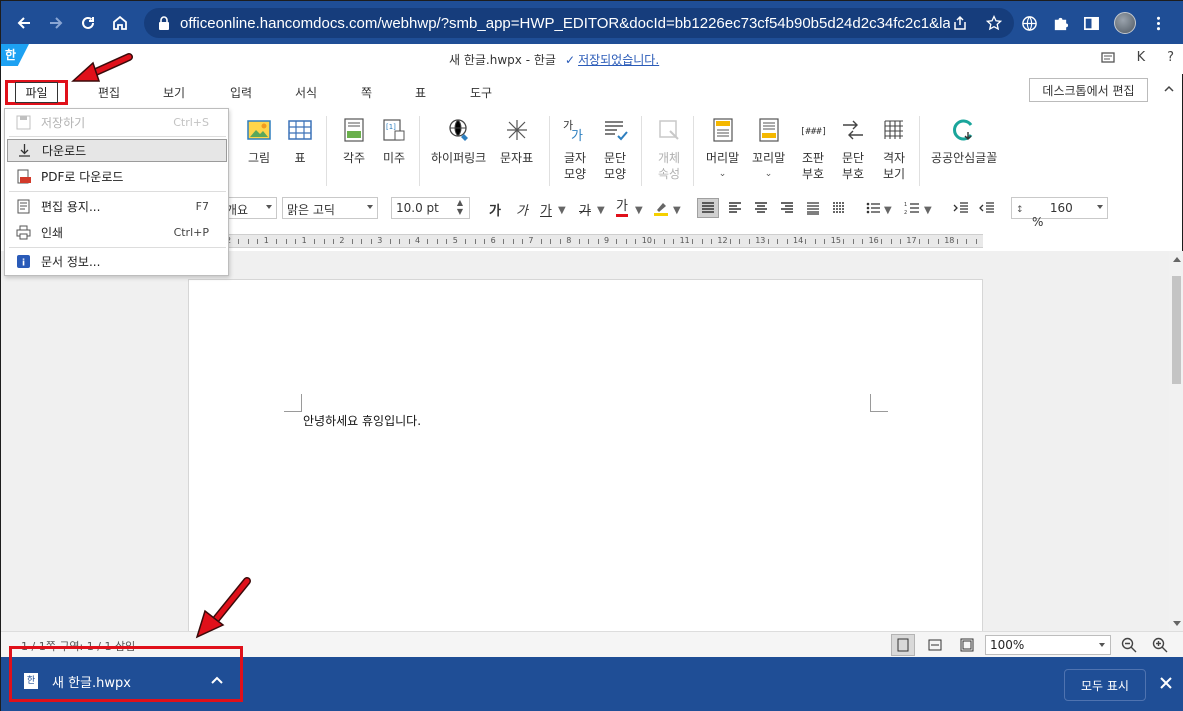 The image size is (1183, 711). I want to click on share-icon, so click(960, 23).